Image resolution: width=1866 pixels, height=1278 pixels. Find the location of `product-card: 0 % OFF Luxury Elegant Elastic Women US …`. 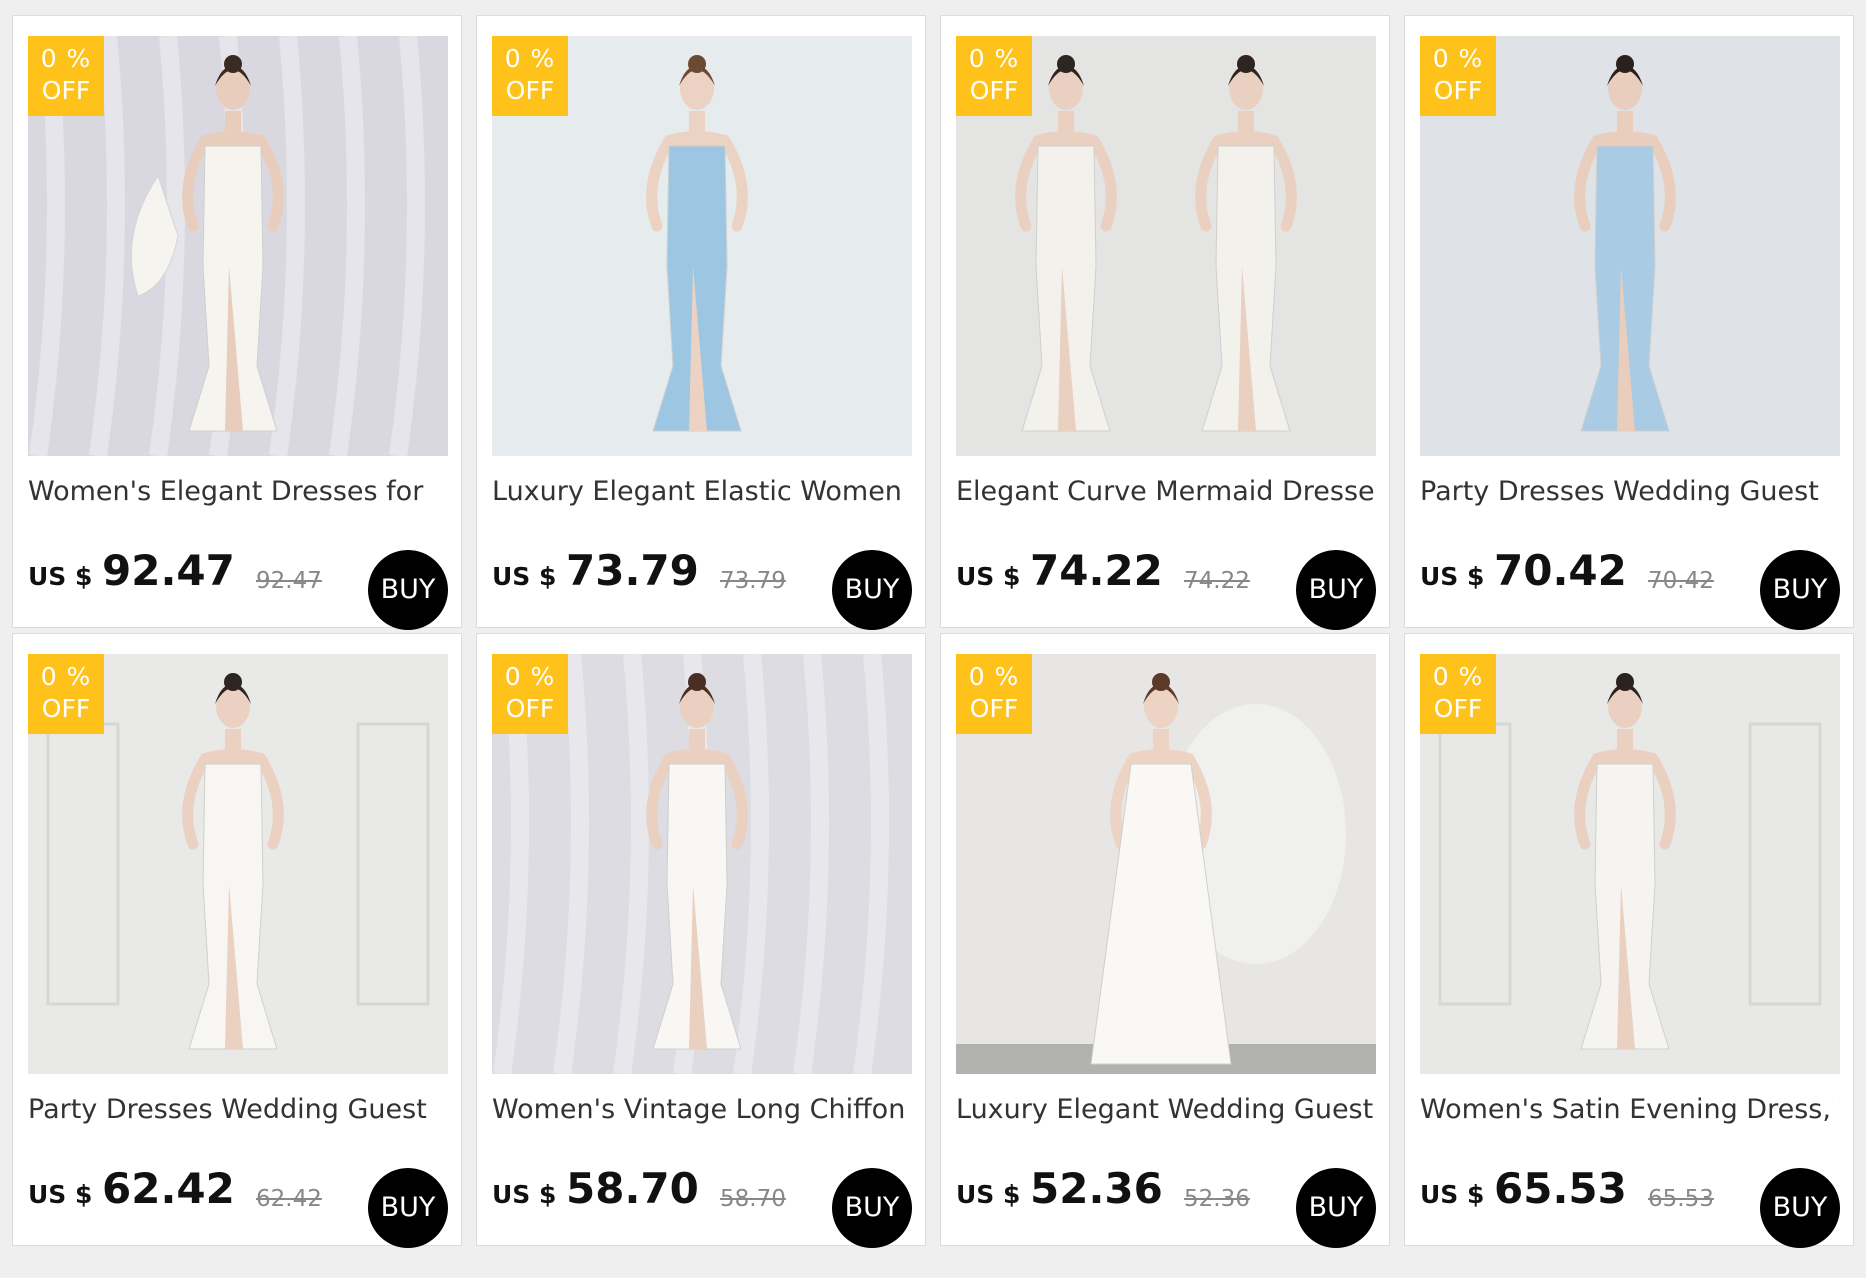

product-card: 0 % OFF Luxury Elegant Elastic Women US … is located at coordinates (701, 322).